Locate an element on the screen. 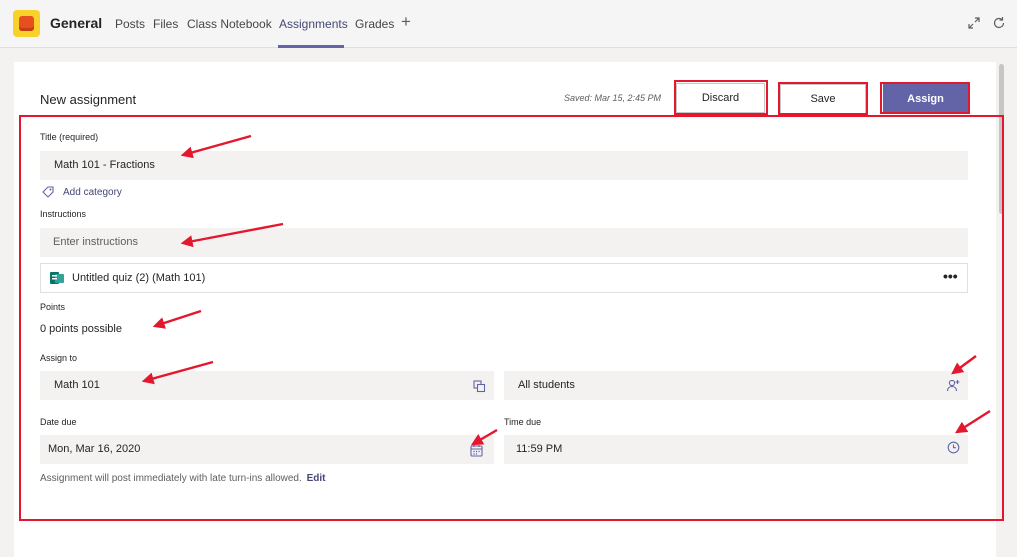 This screenshot has height=557, width=1017. copy-icon is located at coordinates (479, 386).